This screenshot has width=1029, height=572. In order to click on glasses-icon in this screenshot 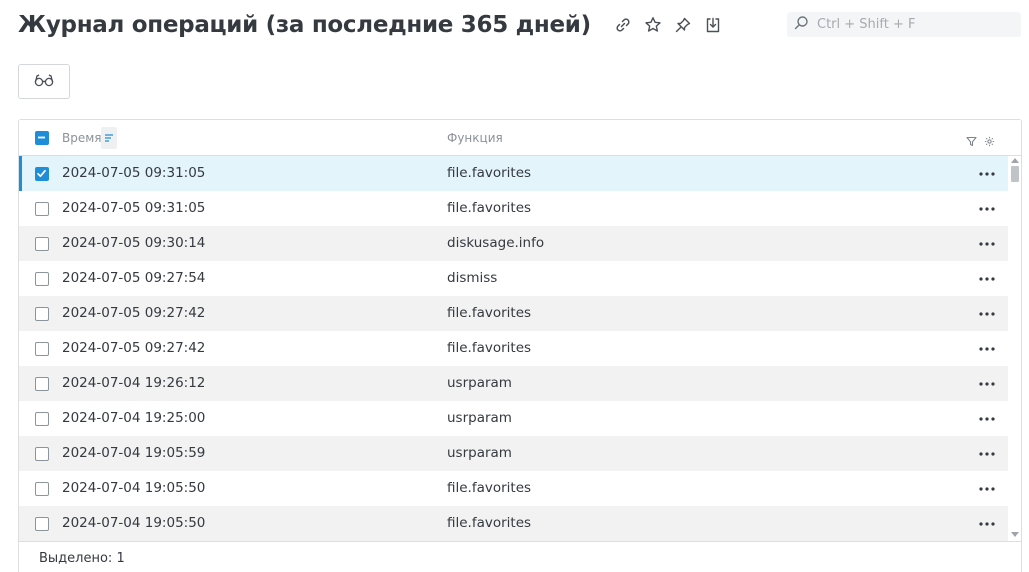, I will do `click(44, 81)`.